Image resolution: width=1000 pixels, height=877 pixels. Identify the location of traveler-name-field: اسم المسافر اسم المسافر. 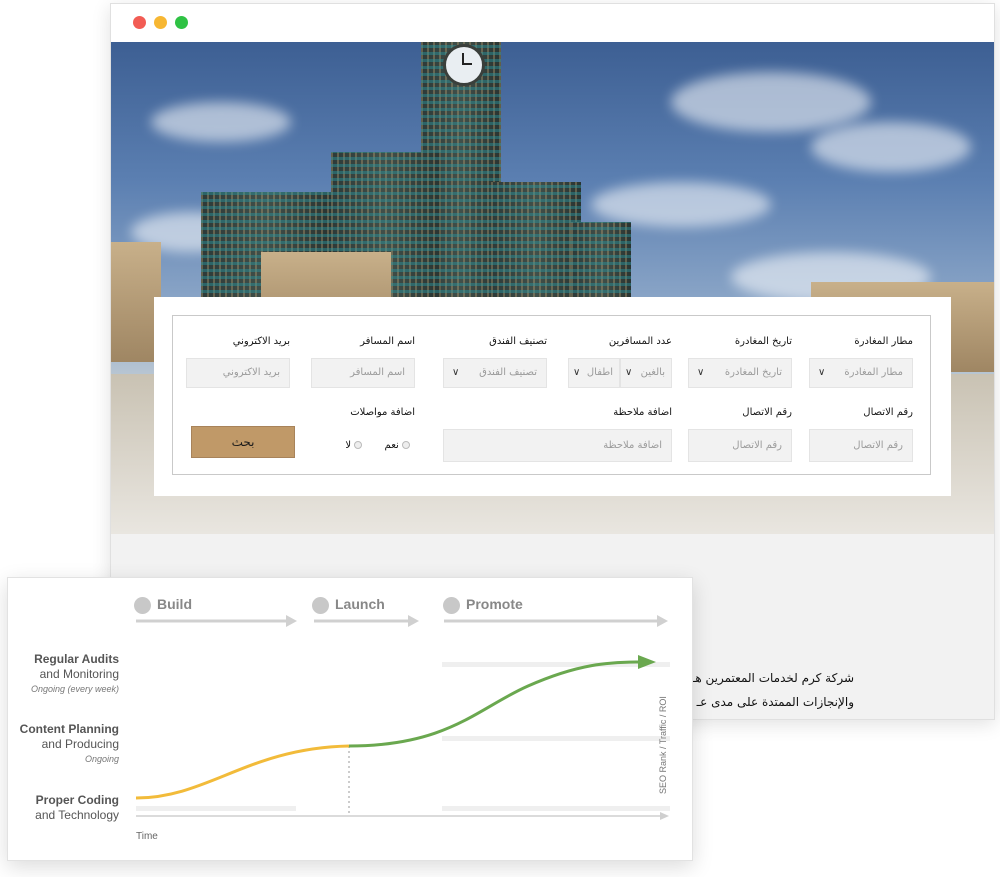
(363, 362).